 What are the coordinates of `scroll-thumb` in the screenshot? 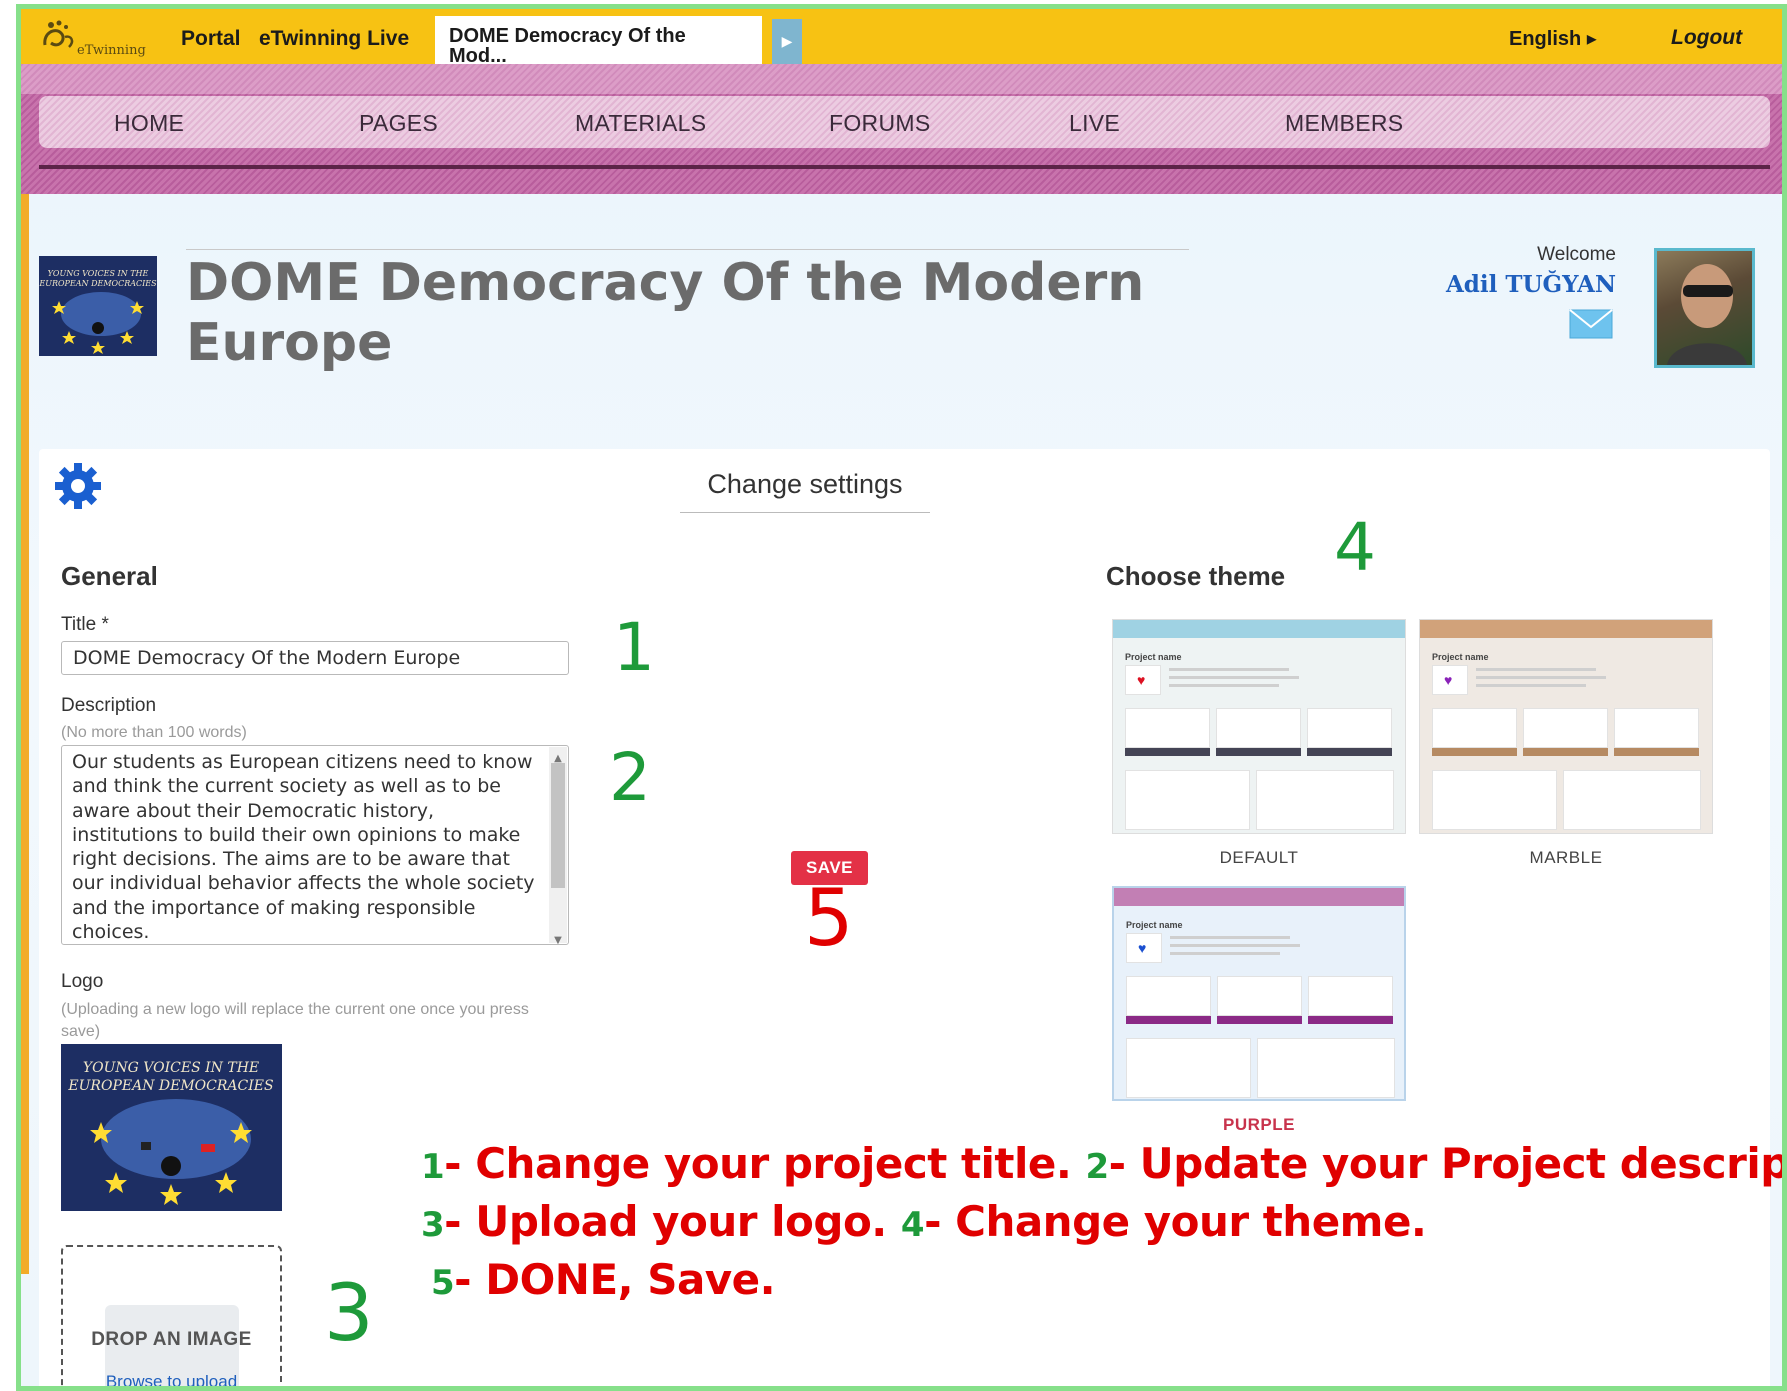 It's located at (558, 825).